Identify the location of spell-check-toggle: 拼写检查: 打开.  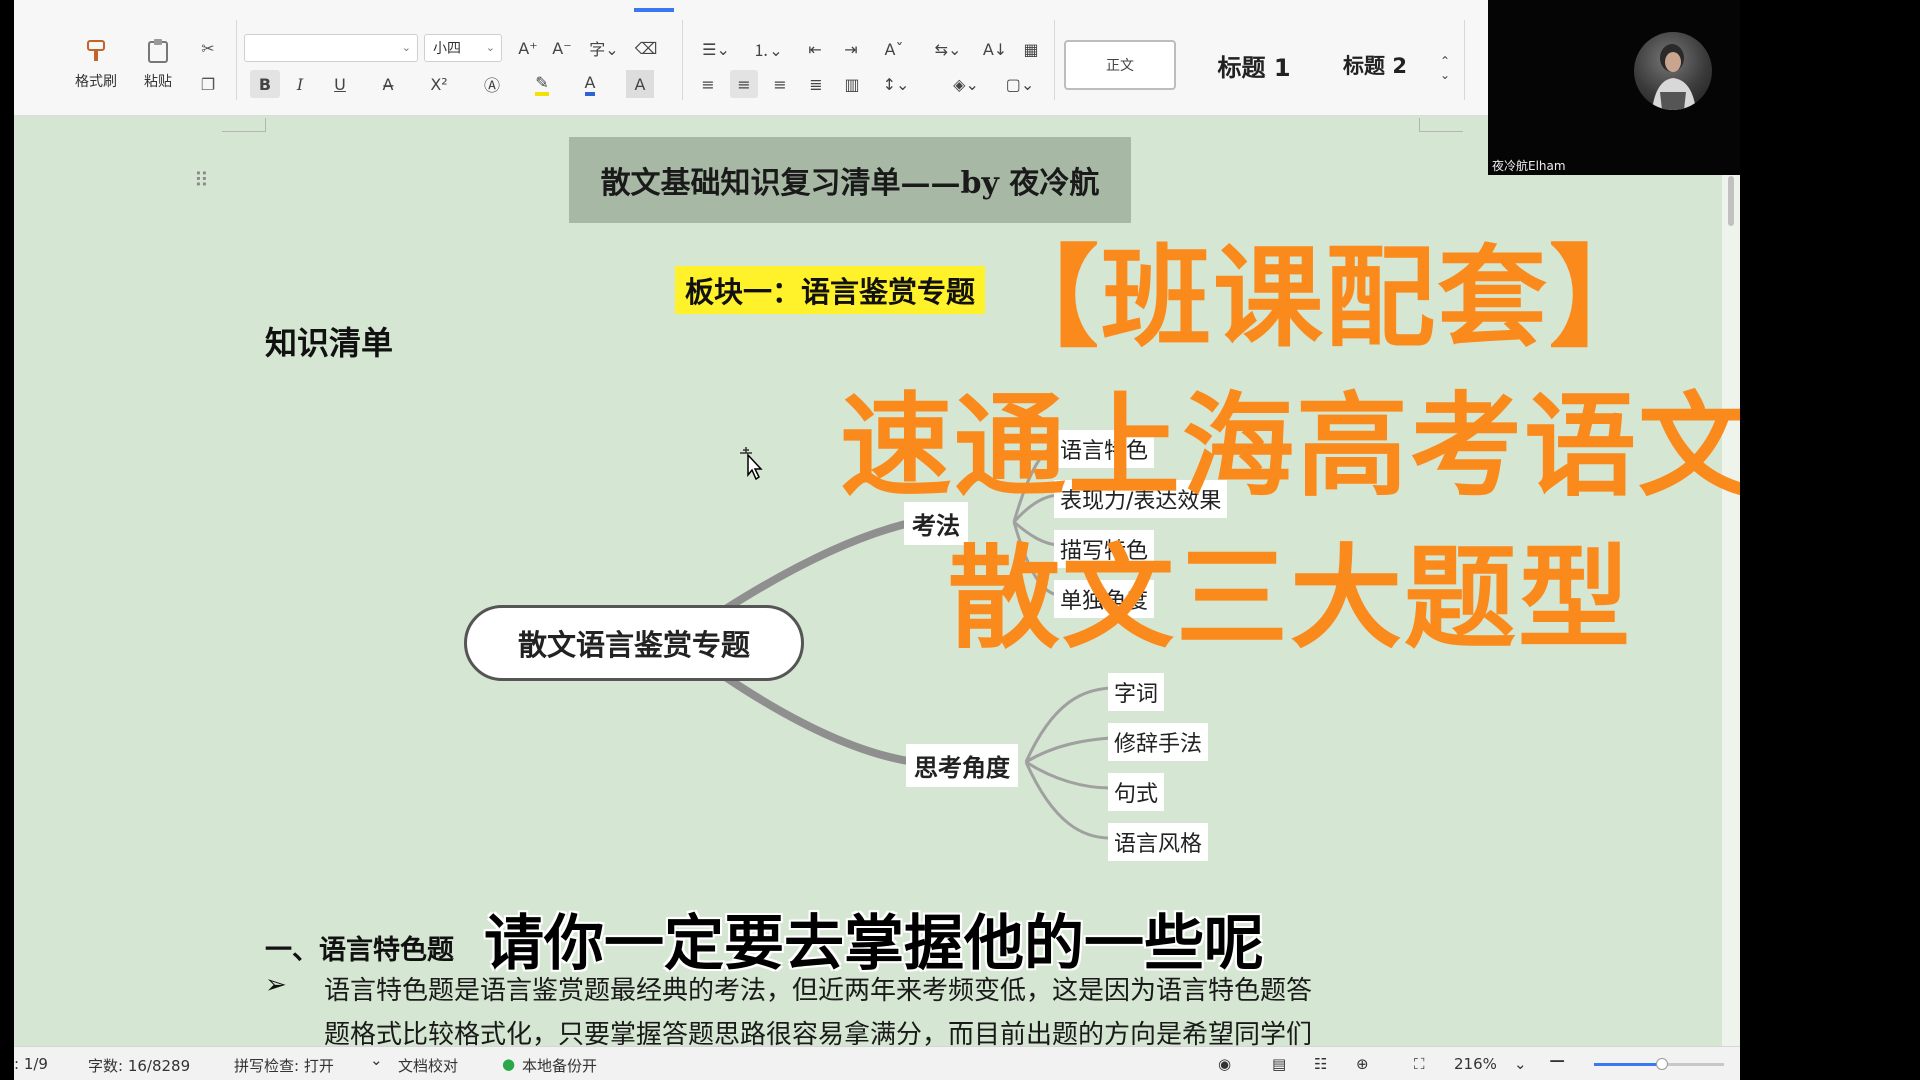
(284, 1065).